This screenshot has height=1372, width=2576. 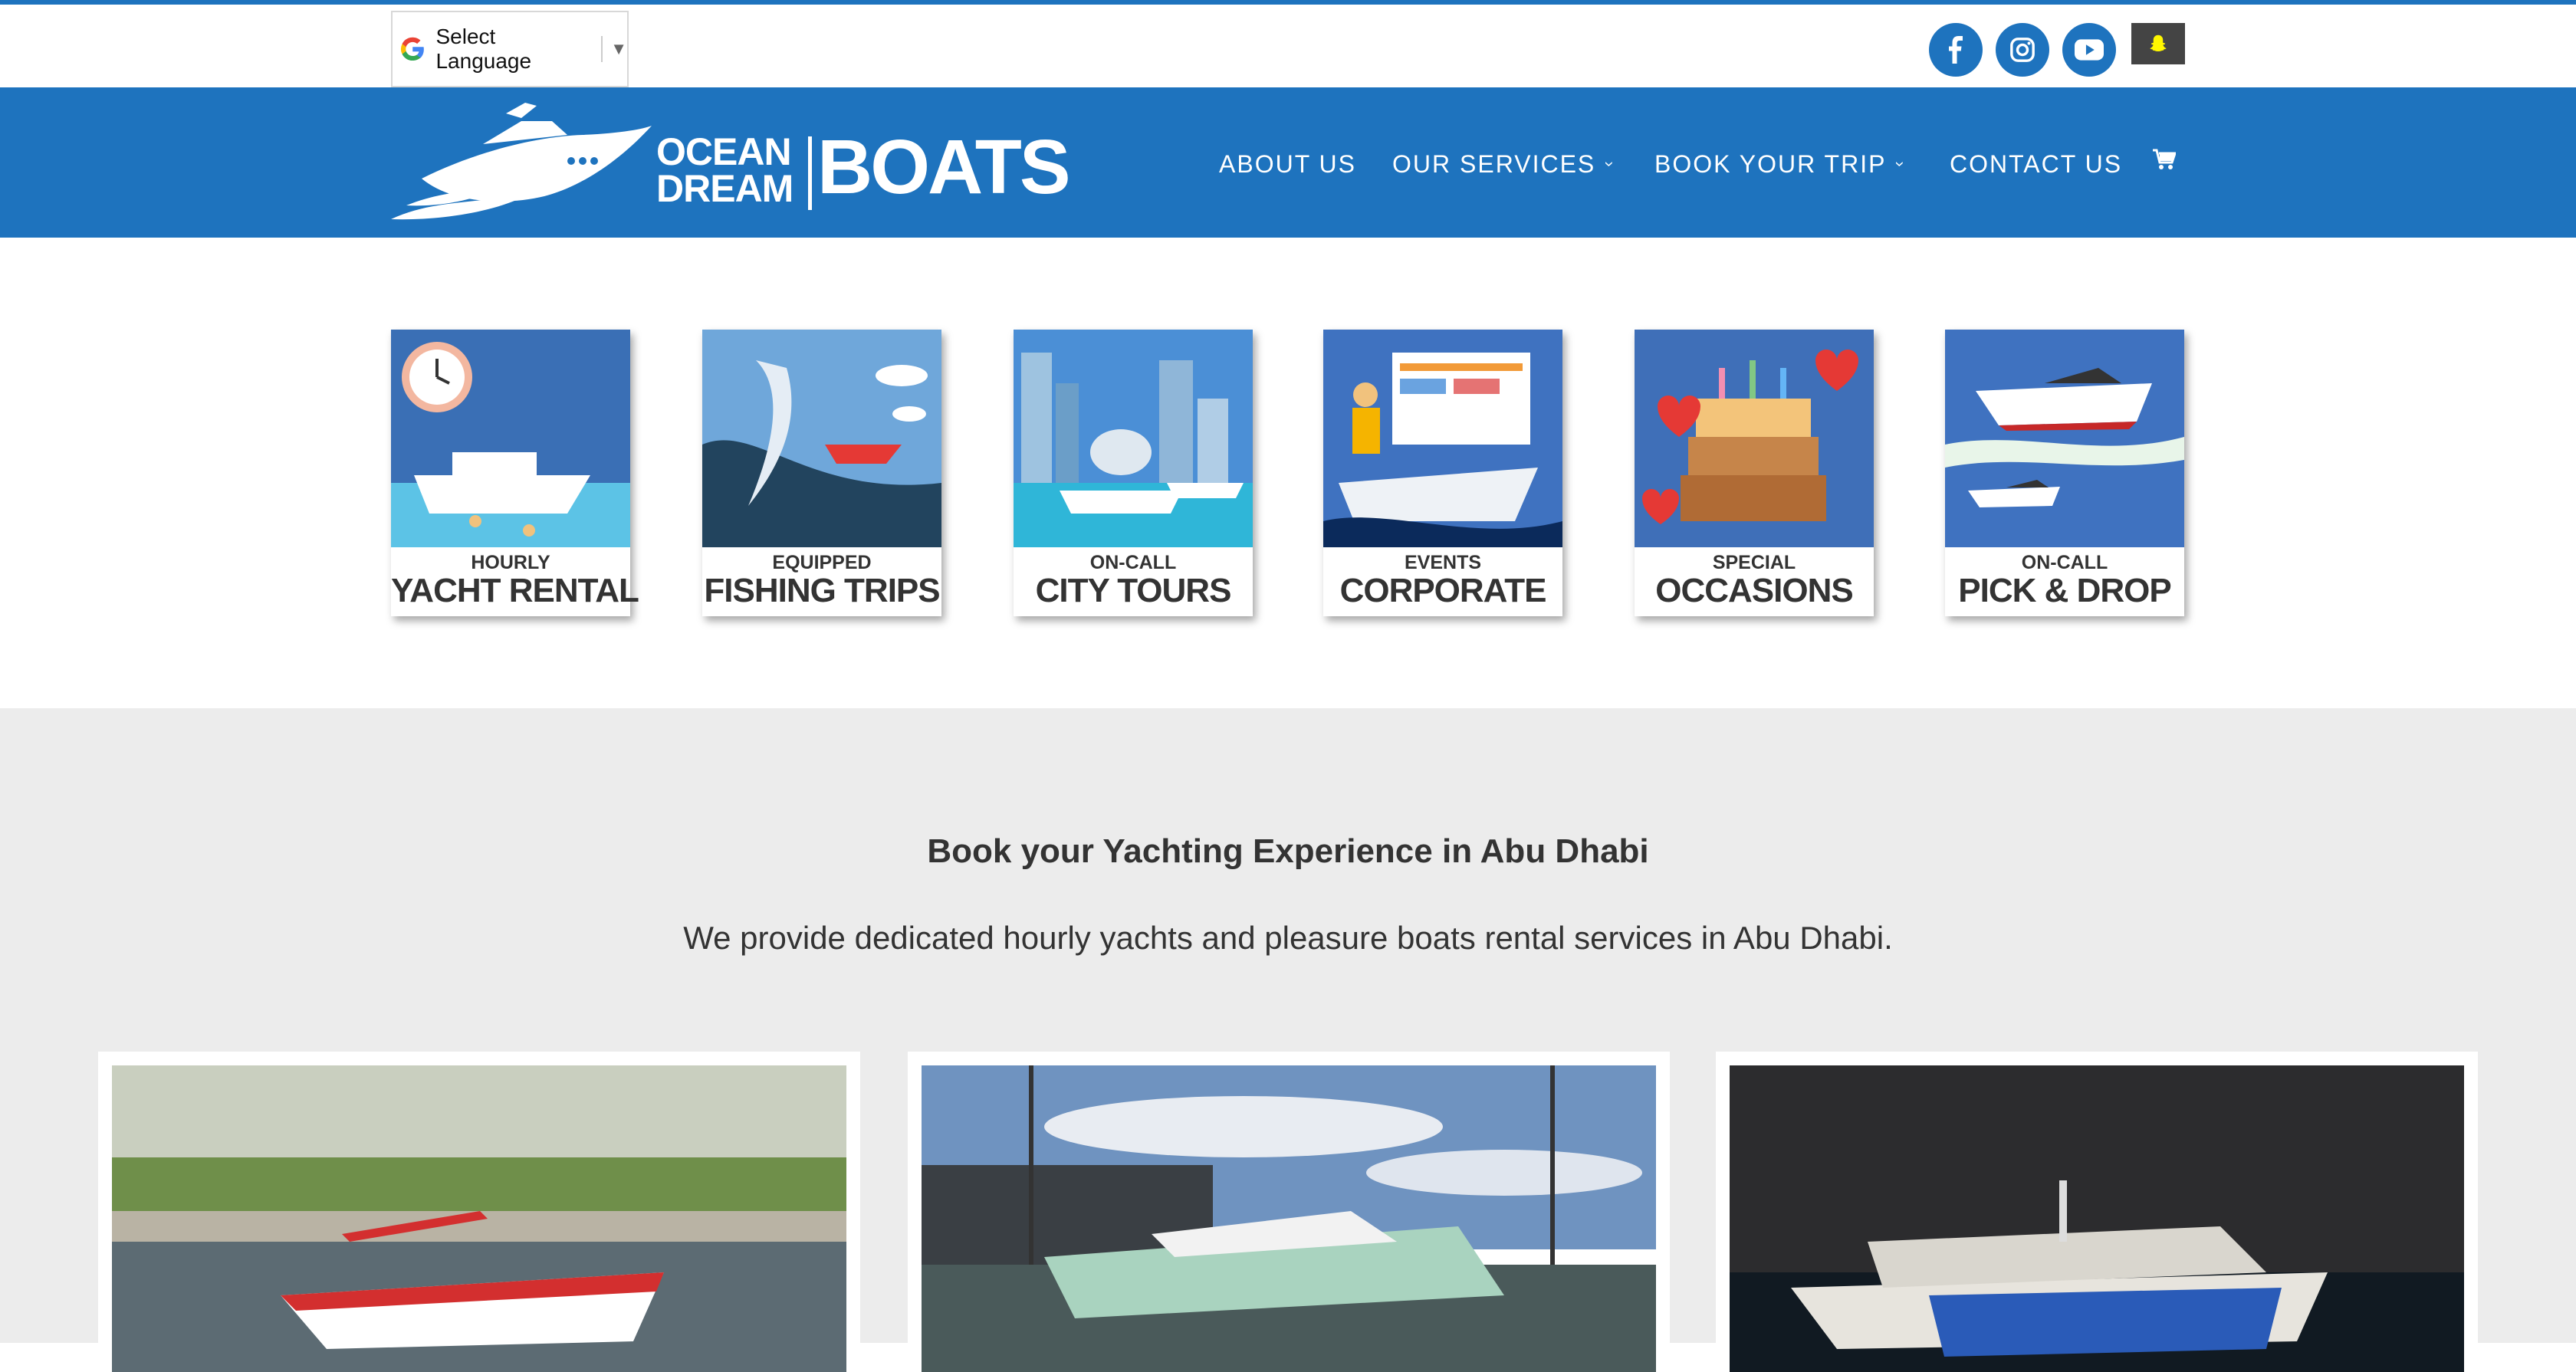 I want to click on language-label: Select Language, so click(x=484, y=49).